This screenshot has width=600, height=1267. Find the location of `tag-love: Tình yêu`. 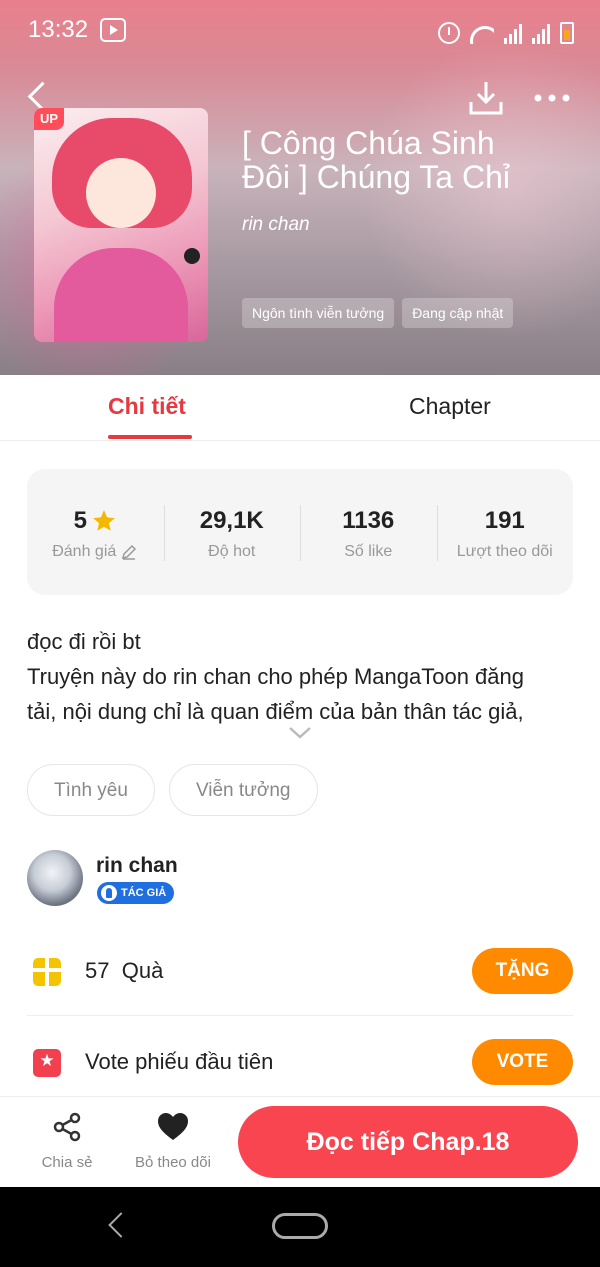

tag-love: Tình yêu is located at coordinates (91, 790).